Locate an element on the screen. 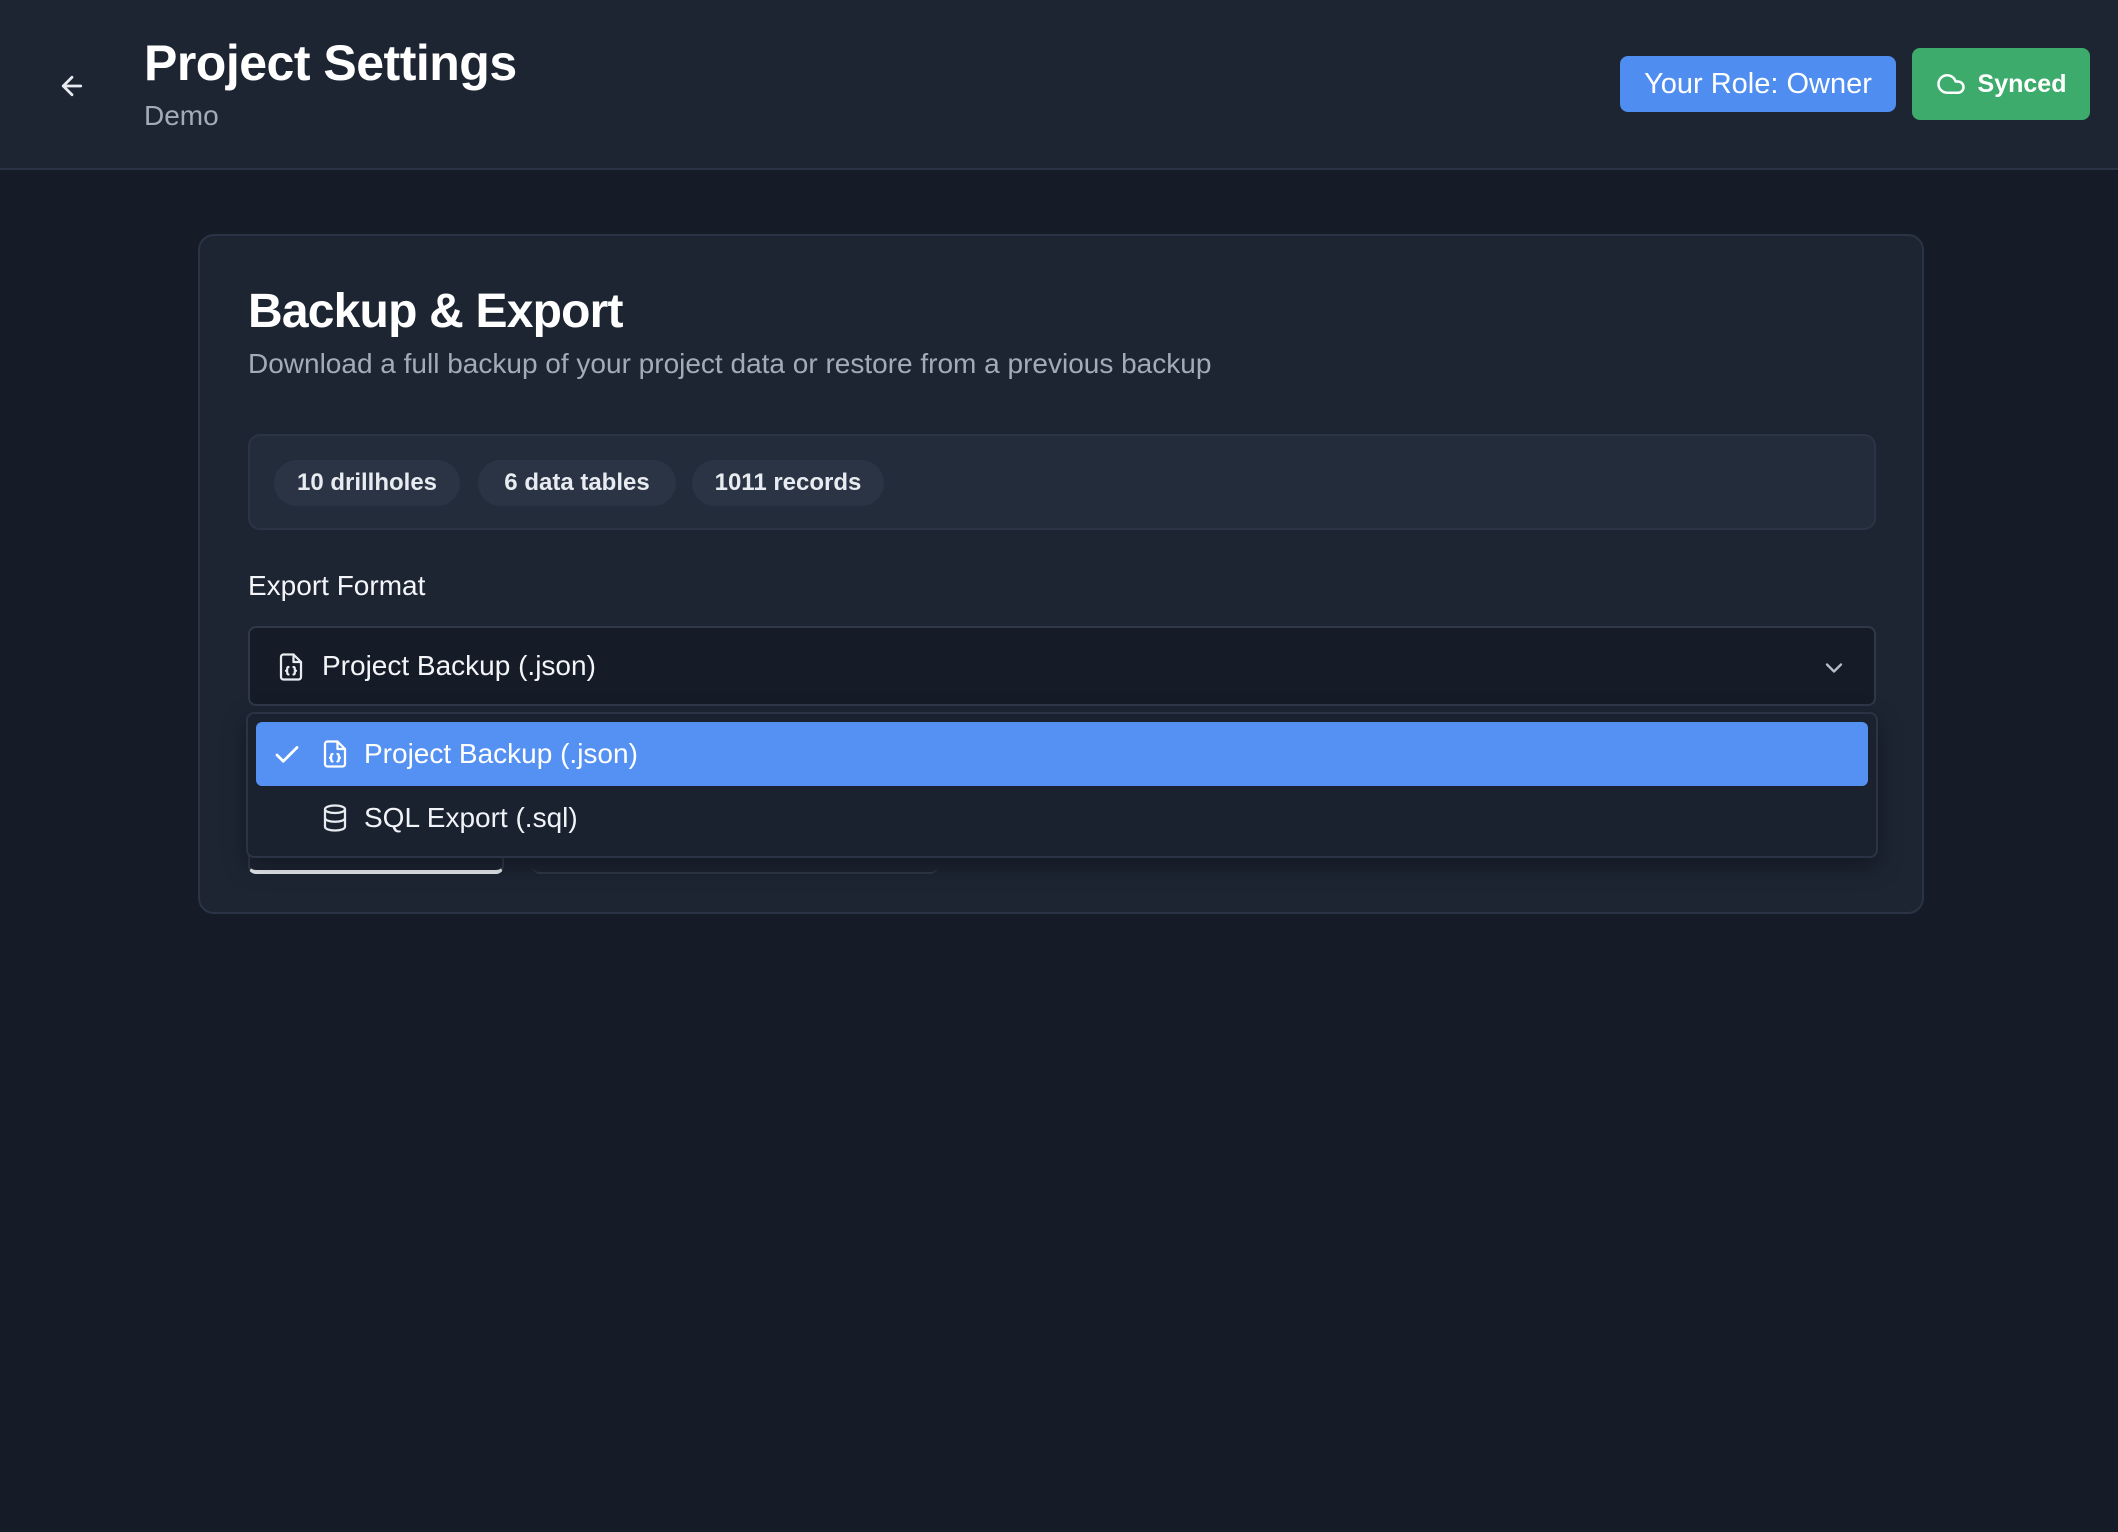  export-format-dropdown: Project Backup (.json) SQL Export (.sql) is located at coordinates (1062, 785).